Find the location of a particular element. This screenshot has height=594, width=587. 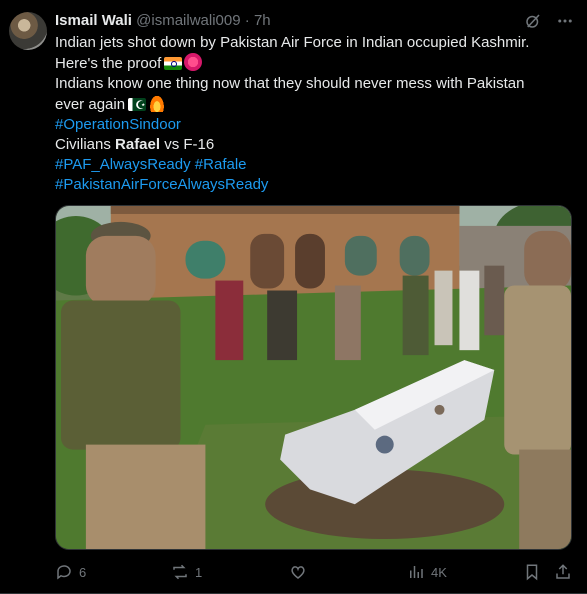

author-name: Ismail Wali is located at coordinates (93, 20).